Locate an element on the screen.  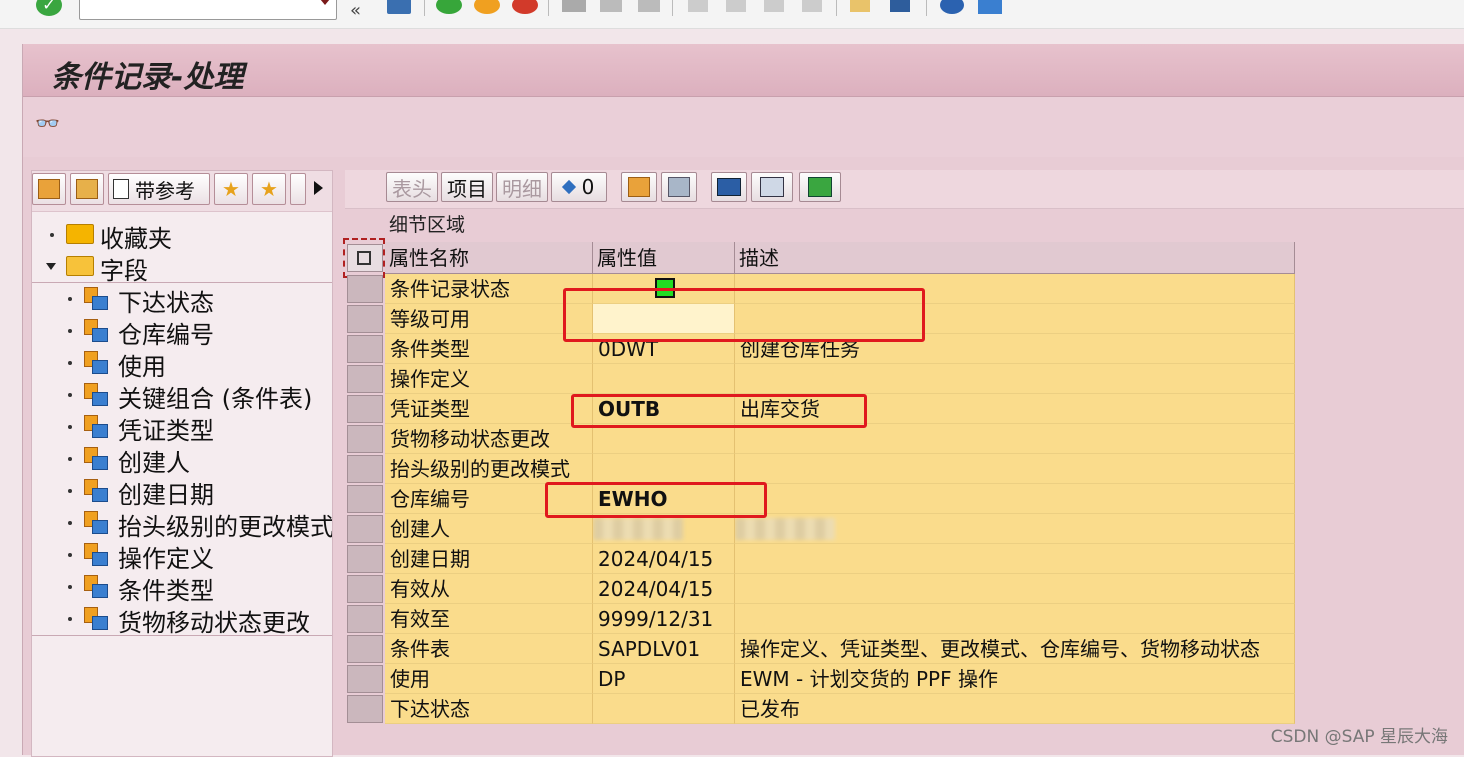
tree-field-label: 仓库编号 is located at coordinates (166, 335).